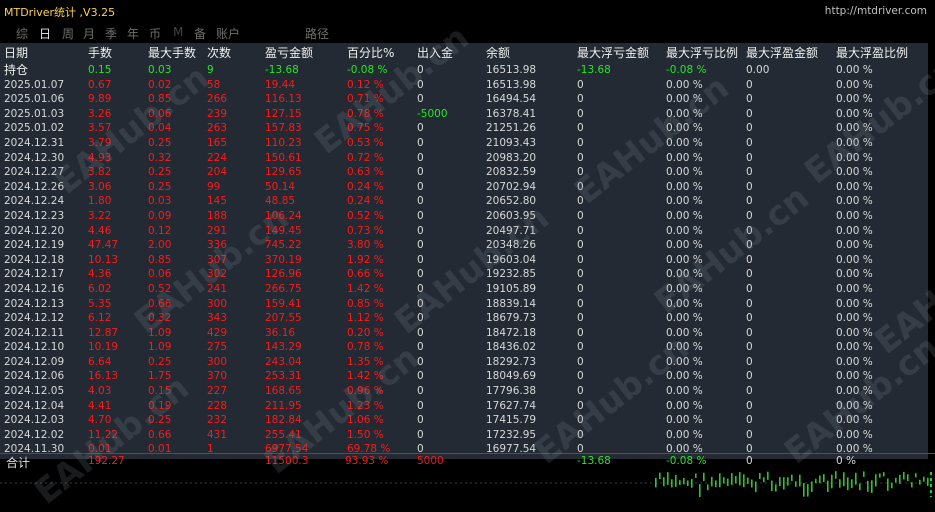 Image resolution: width=935 pixels, height=512 pixels. Describe the element at coordinates (365, 391) in the screenshot. I see `cell: 0.96 %` at that location.